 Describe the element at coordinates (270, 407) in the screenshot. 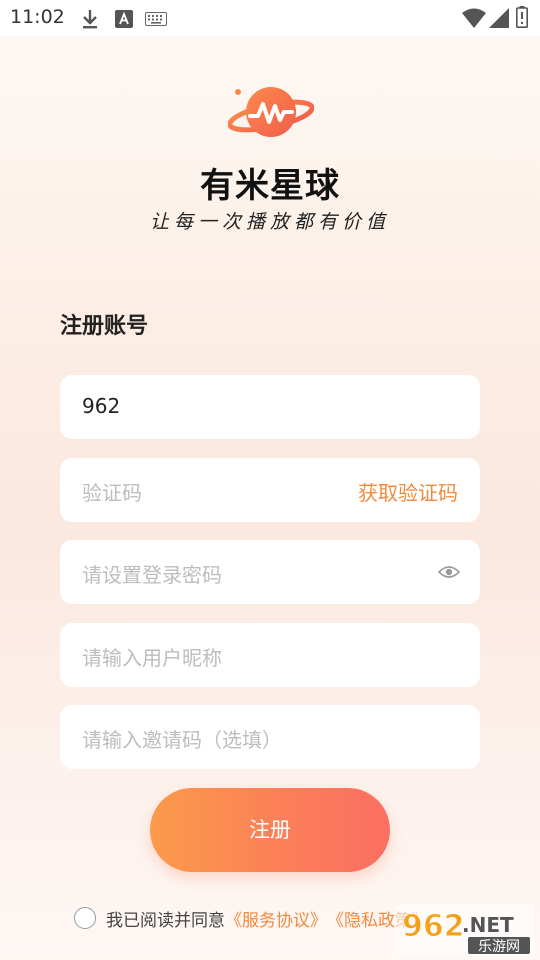

I see `phone-input: 962` at that location.